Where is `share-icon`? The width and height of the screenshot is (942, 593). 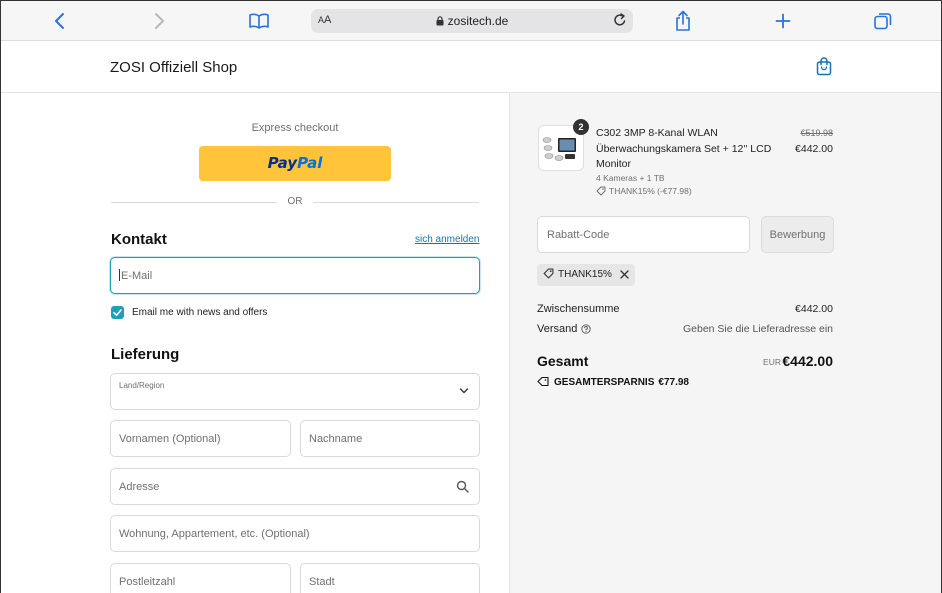
share-icon is located at coordinates (683, 20).